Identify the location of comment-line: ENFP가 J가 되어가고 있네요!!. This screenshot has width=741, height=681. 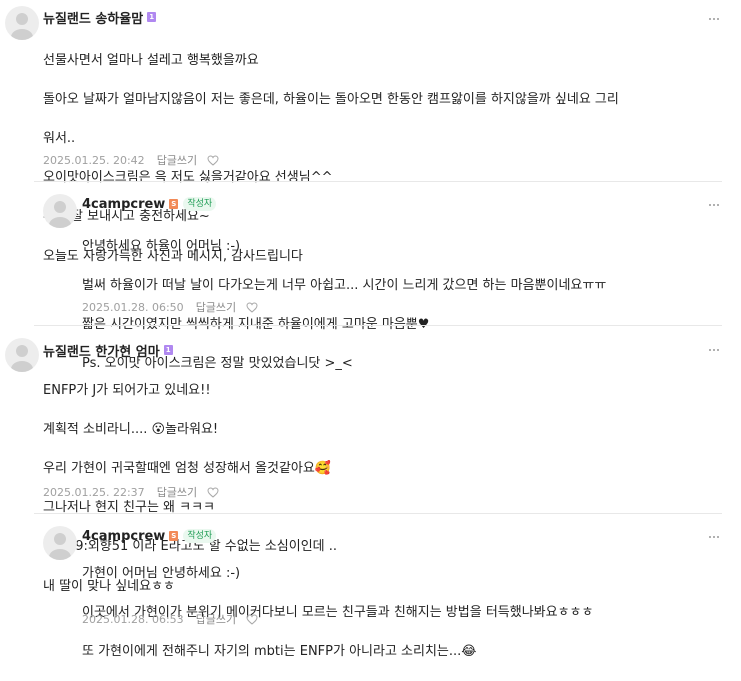
(127, 390).